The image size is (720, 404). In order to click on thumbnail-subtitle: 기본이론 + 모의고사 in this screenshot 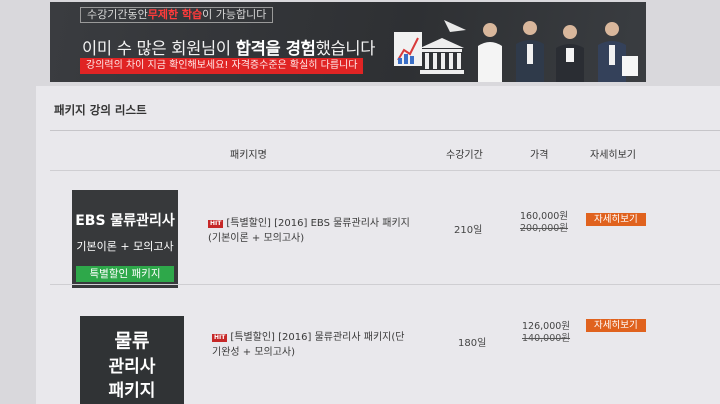, I will do `click(125, 246)`.